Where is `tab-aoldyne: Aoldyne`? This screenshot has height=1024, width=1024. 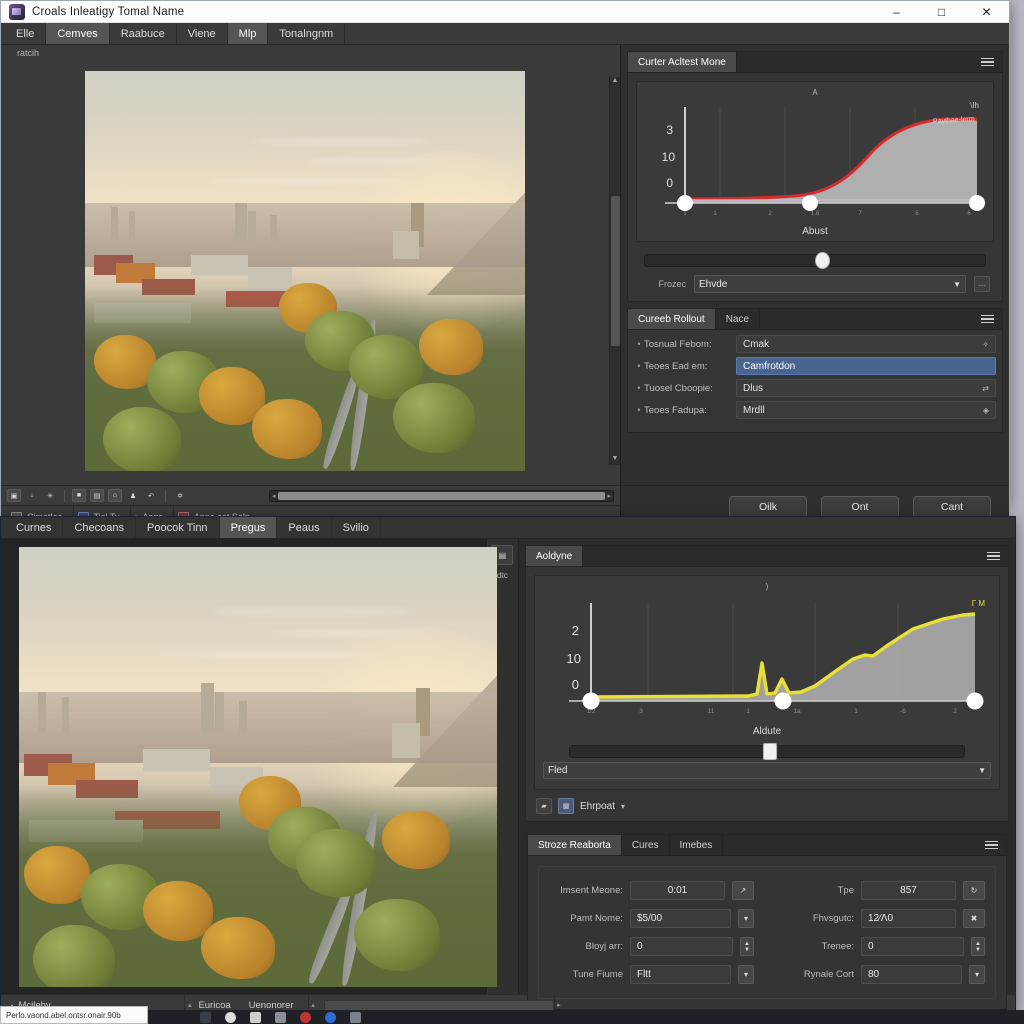 tab-aoldyne: Aoldyne is located at coordinates (555, 556).